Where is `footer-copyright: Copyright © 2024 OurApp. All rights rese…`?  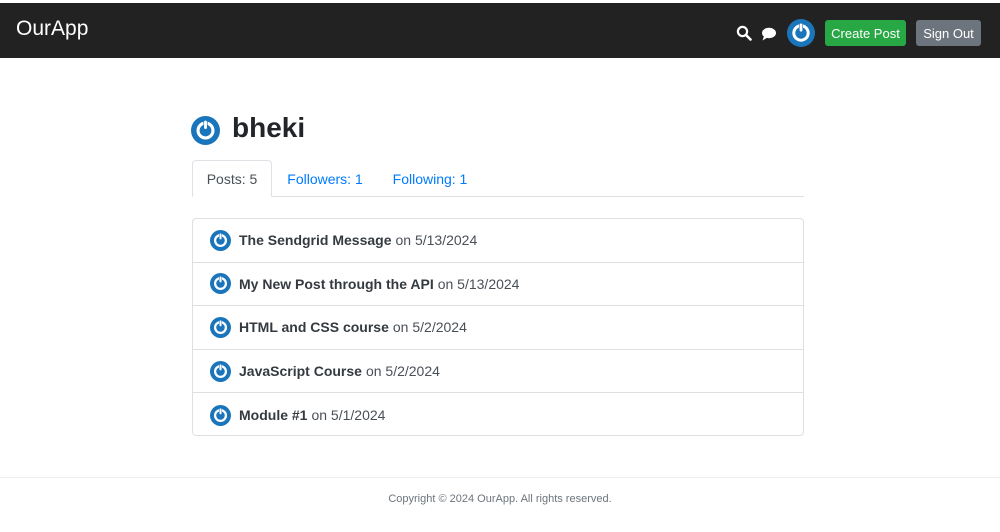
footer-copyright: Copyright © 2024 OurApp. All rights rese… is located at coordinates (500, 499).